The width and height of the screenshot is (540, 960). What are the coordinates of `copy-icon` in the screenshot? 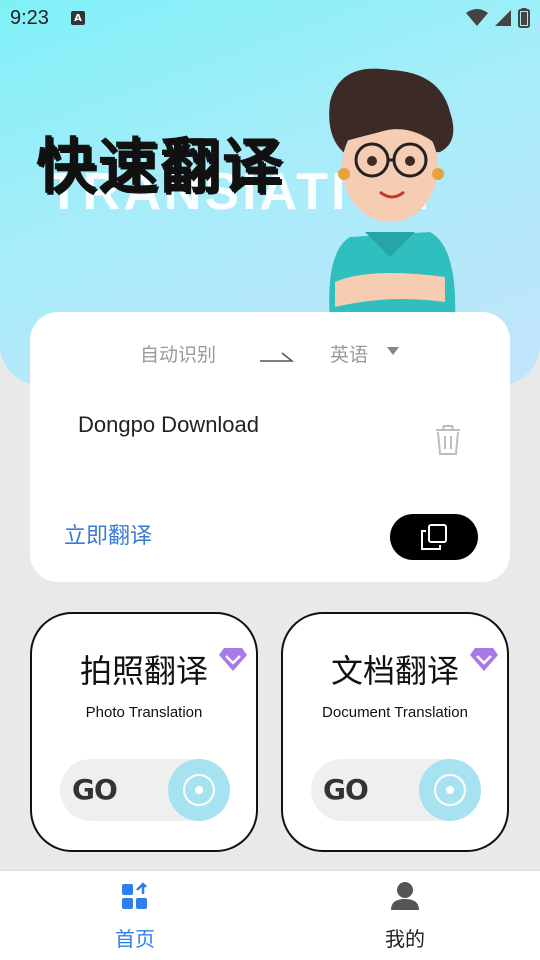 It's located at (434, 537).